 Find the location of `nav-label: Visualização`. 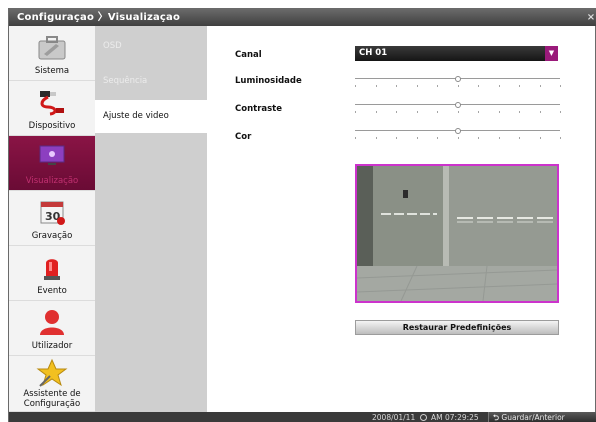

nav-label: Visualização is located at coordinates (52, 181).